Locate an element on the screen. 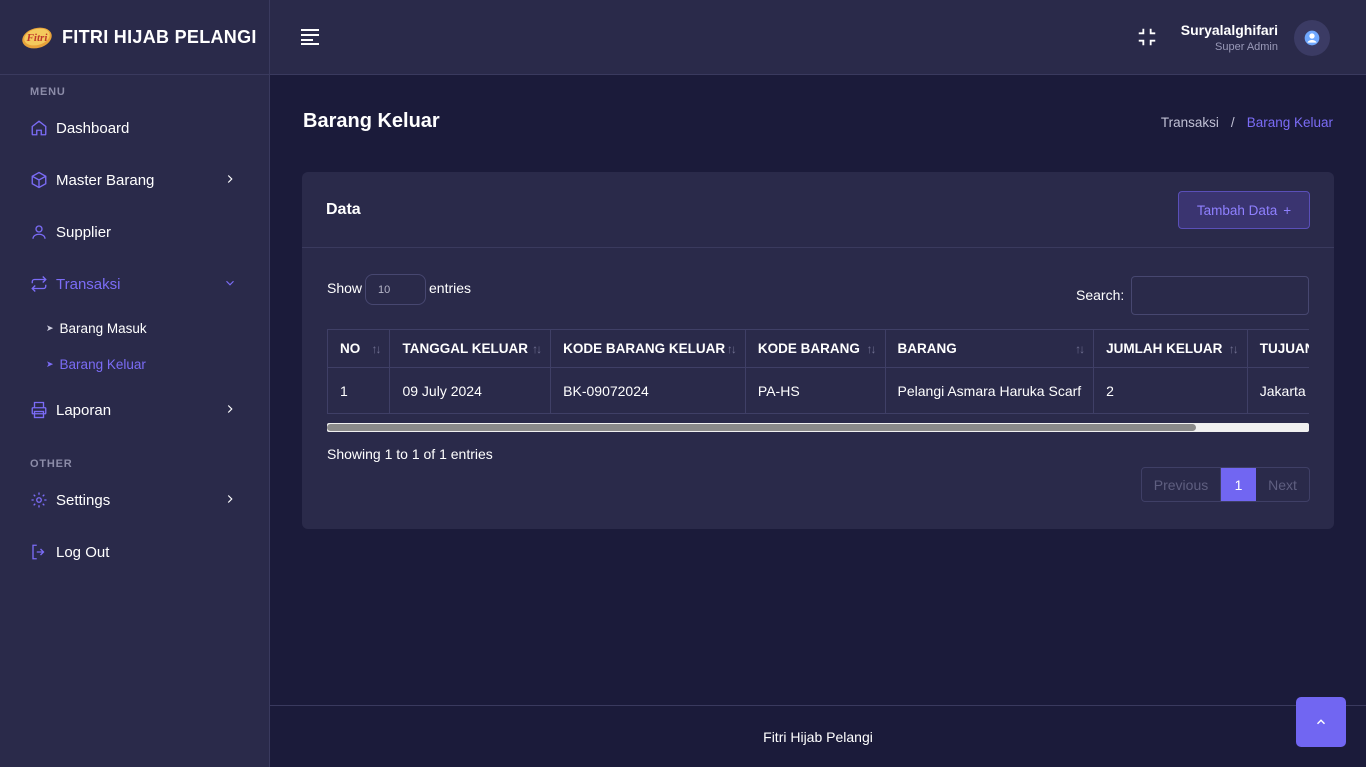  topbar: Suryalalghifari Super Admin is located at coordinates (818, 37).